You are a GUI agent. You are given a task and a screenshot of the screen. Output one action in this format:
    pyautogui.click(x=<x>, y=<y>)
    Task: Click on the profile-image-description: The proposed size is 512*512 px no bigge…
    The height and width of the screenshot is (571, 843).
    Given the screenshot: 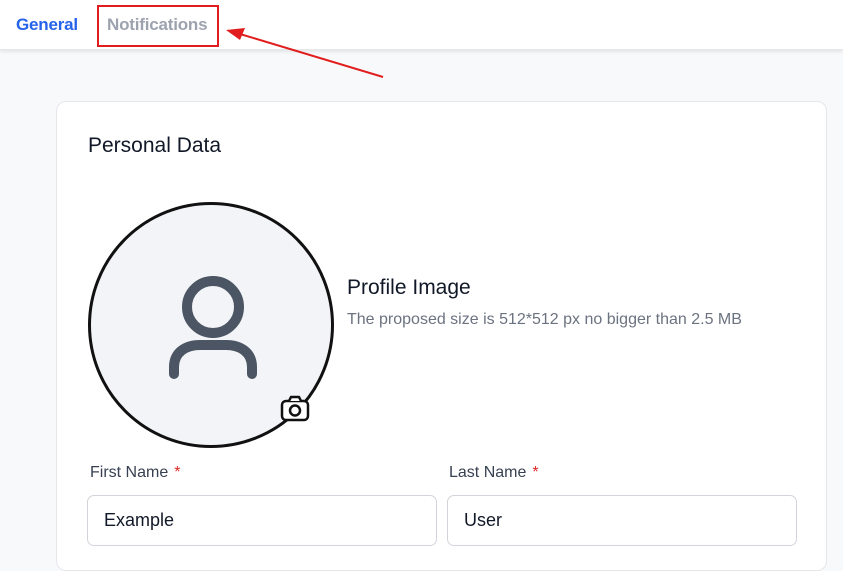 What is the action you would take?
    pyautogui.click(x=544, y=319)
    